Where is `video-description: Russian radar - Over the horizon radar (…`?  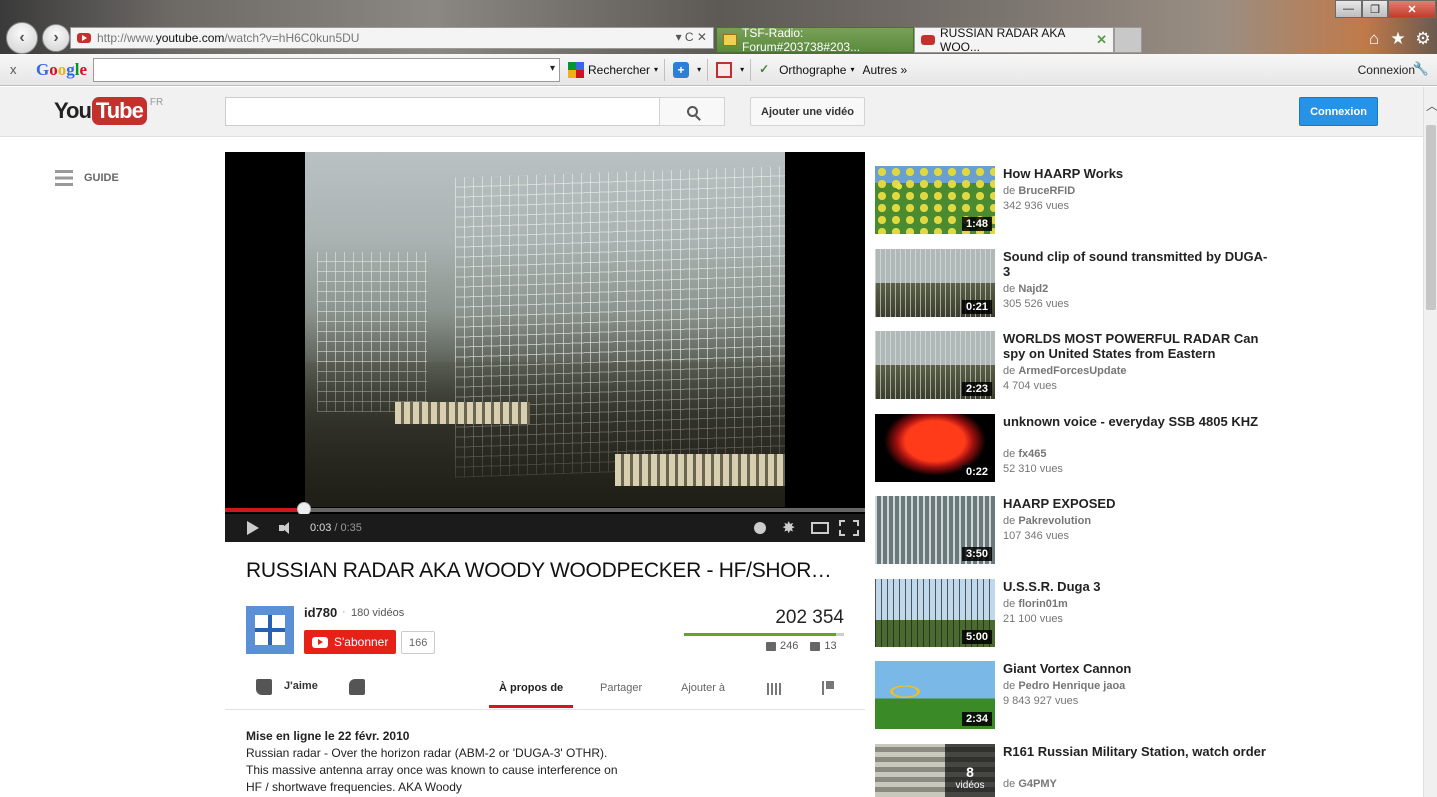
video-description: Russian radar - Over the horizon radar (… is located at coordinates (432, 770).